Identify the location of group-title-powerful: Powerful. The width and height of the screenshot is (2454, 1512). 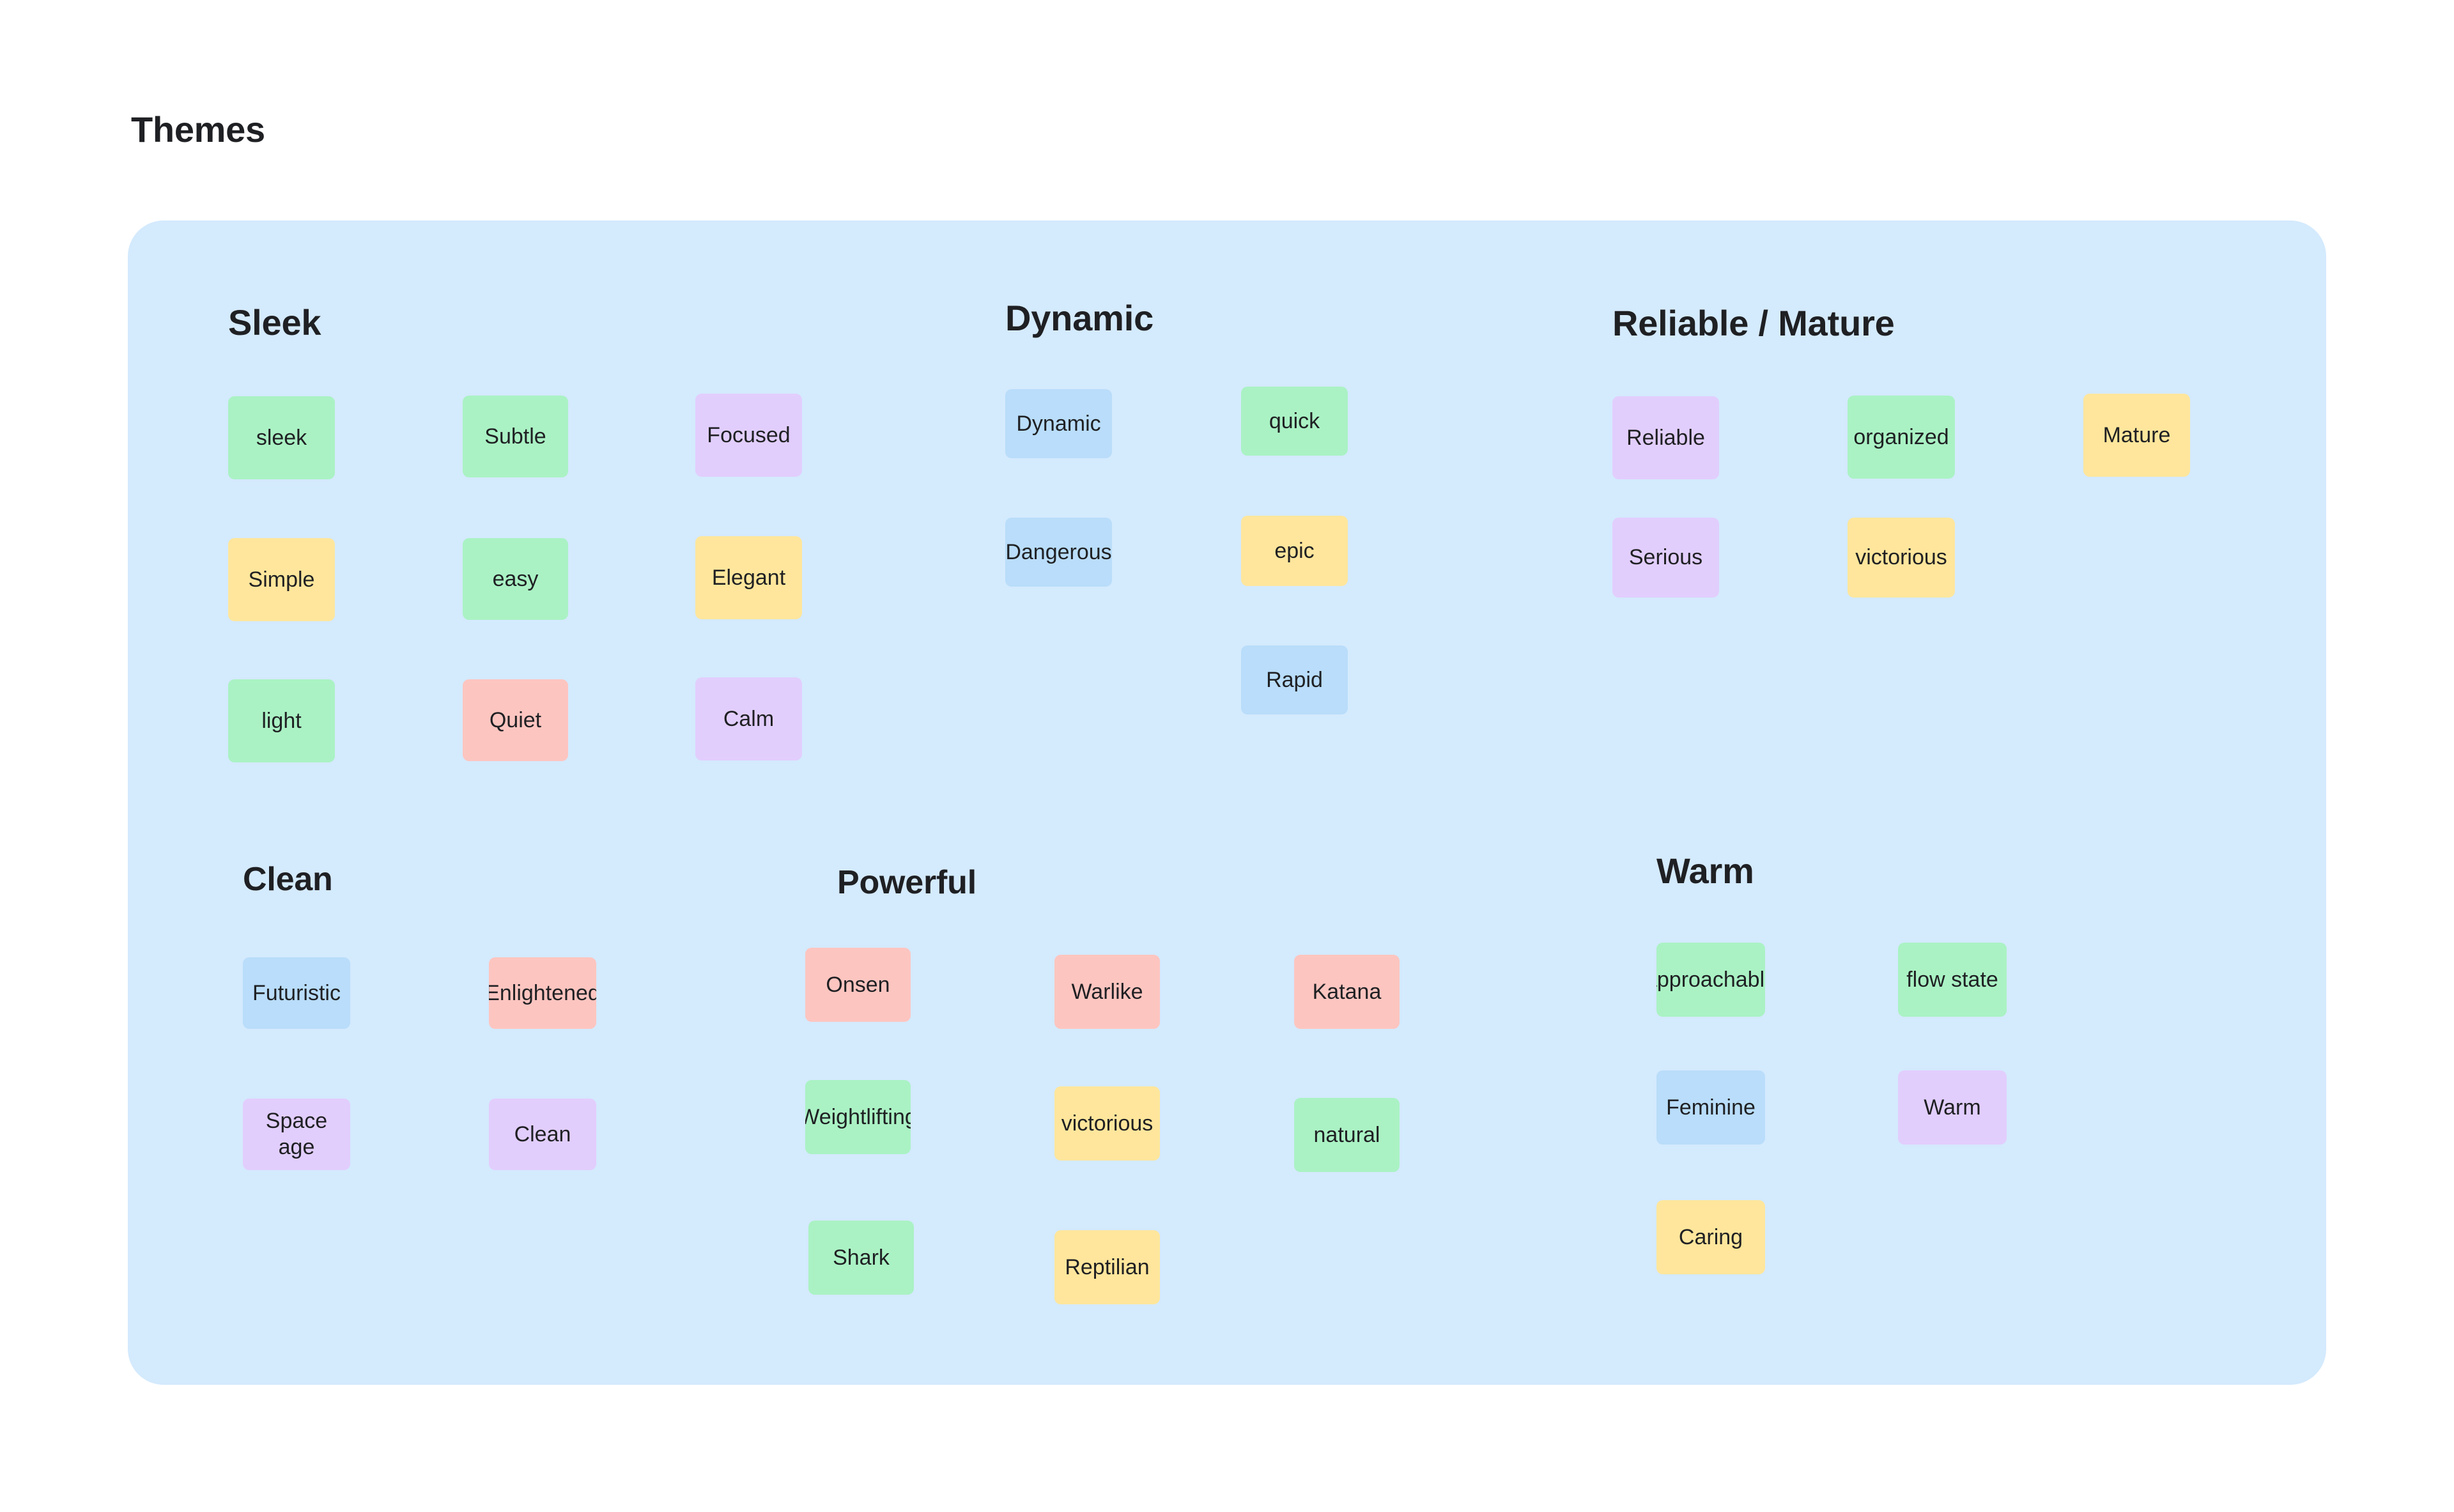
(907, 883).